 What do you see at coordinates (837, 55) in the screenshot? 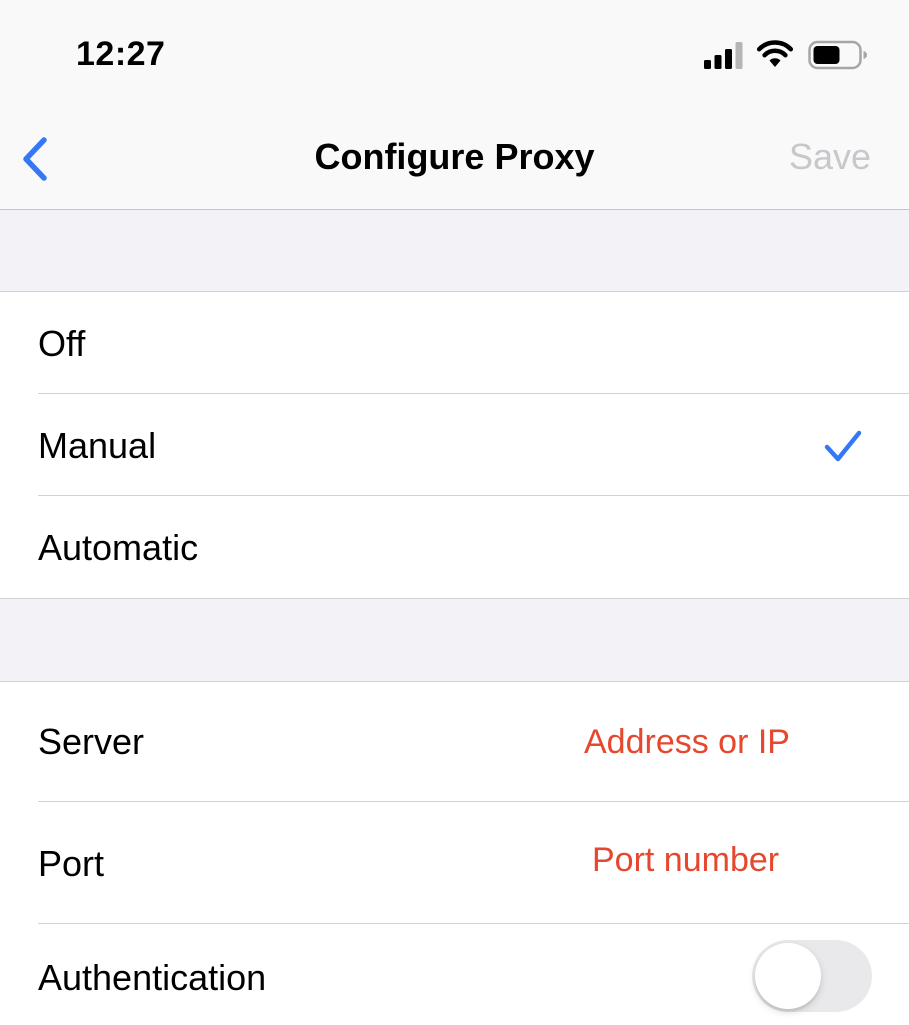
I see `battery-icon` at bounding box center [837, 55].